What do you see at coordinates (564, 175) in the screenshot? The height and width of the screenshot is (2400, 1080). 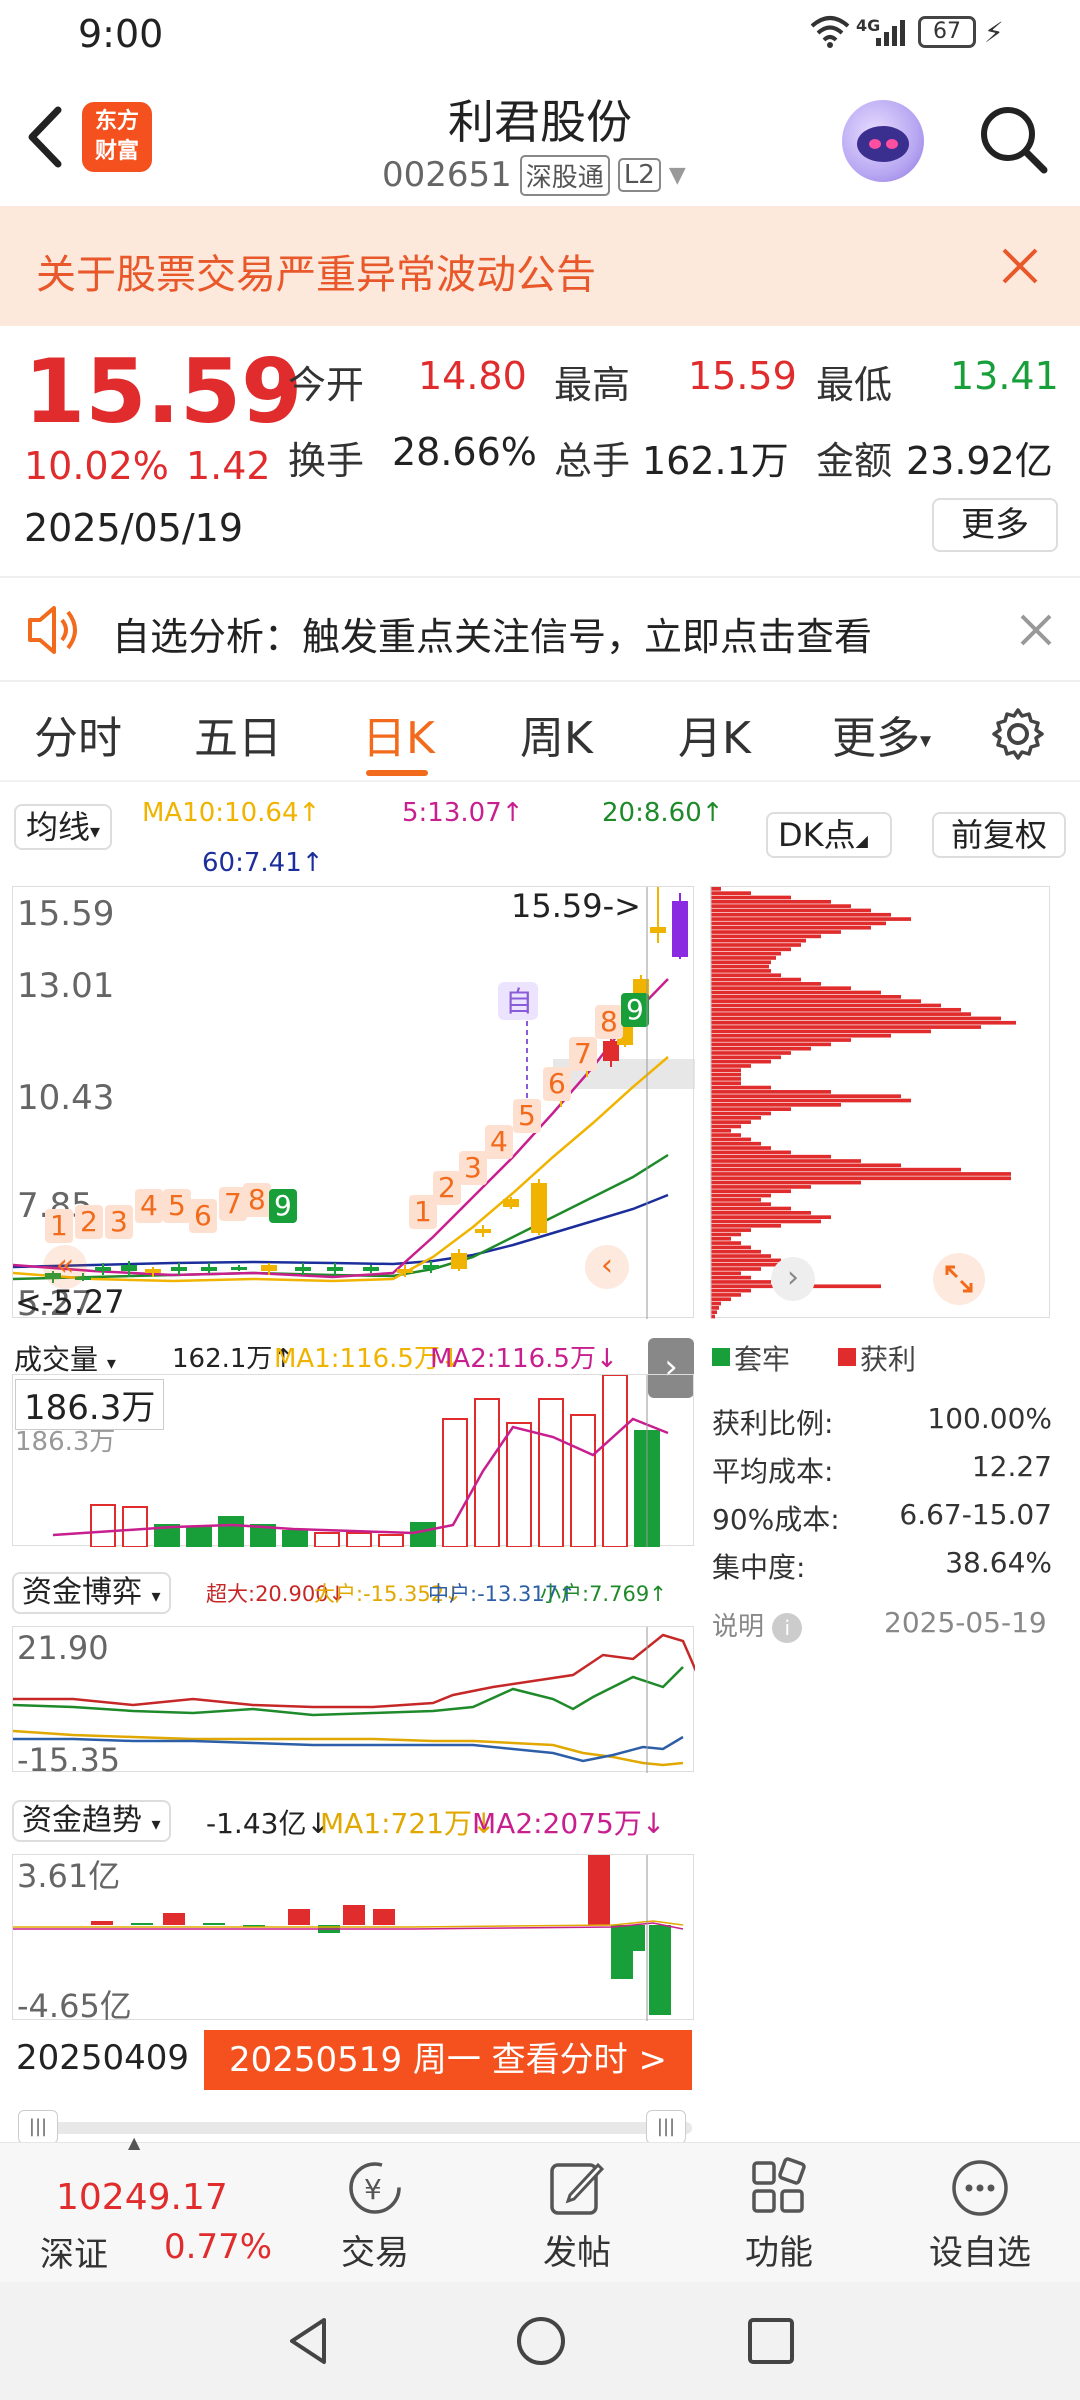 I see `sgt-badge: 深股通` at bounding box center [564, 175].